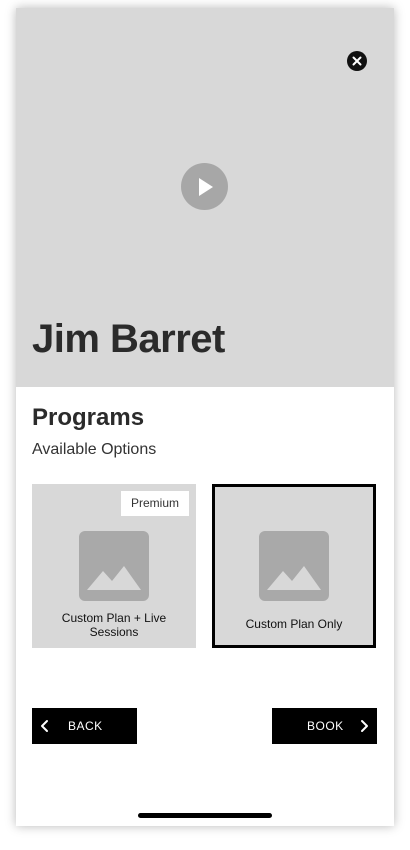 The width and height of the screenshot is (410, 850). Describe the element at coordinates (114, 625) in the screenshot. I see `program-option-label: Custom Plan + Live Sessions` at that location.